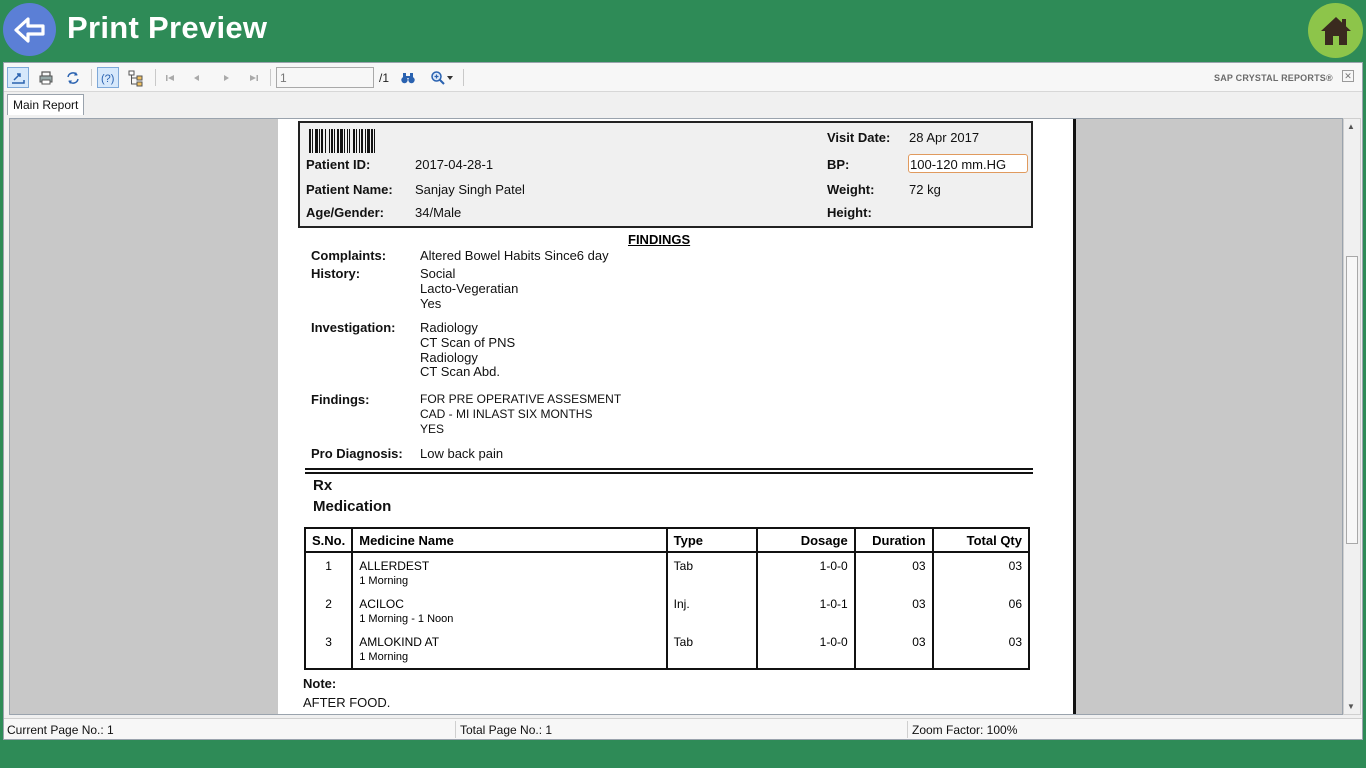 This screenshot has height=768, width=1366. What do you see at coordinates (806, 610) in the screenshot?
I see `dosage-cell: 1-0-1` at bounding box center [806, 610].